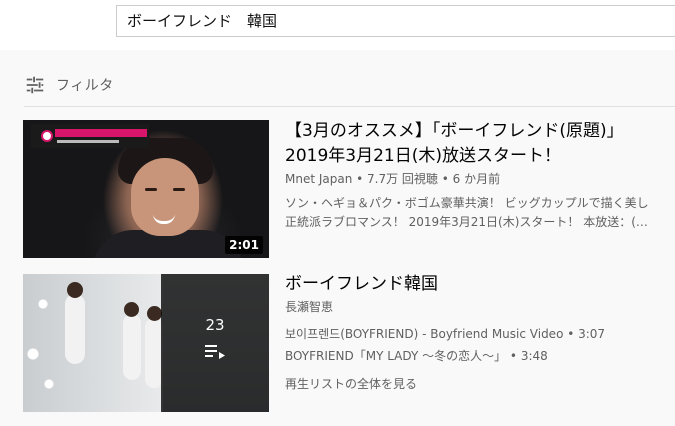  I want to click on view-full-playlist-link: 再生リストの全体を見る, so click(480, 383).